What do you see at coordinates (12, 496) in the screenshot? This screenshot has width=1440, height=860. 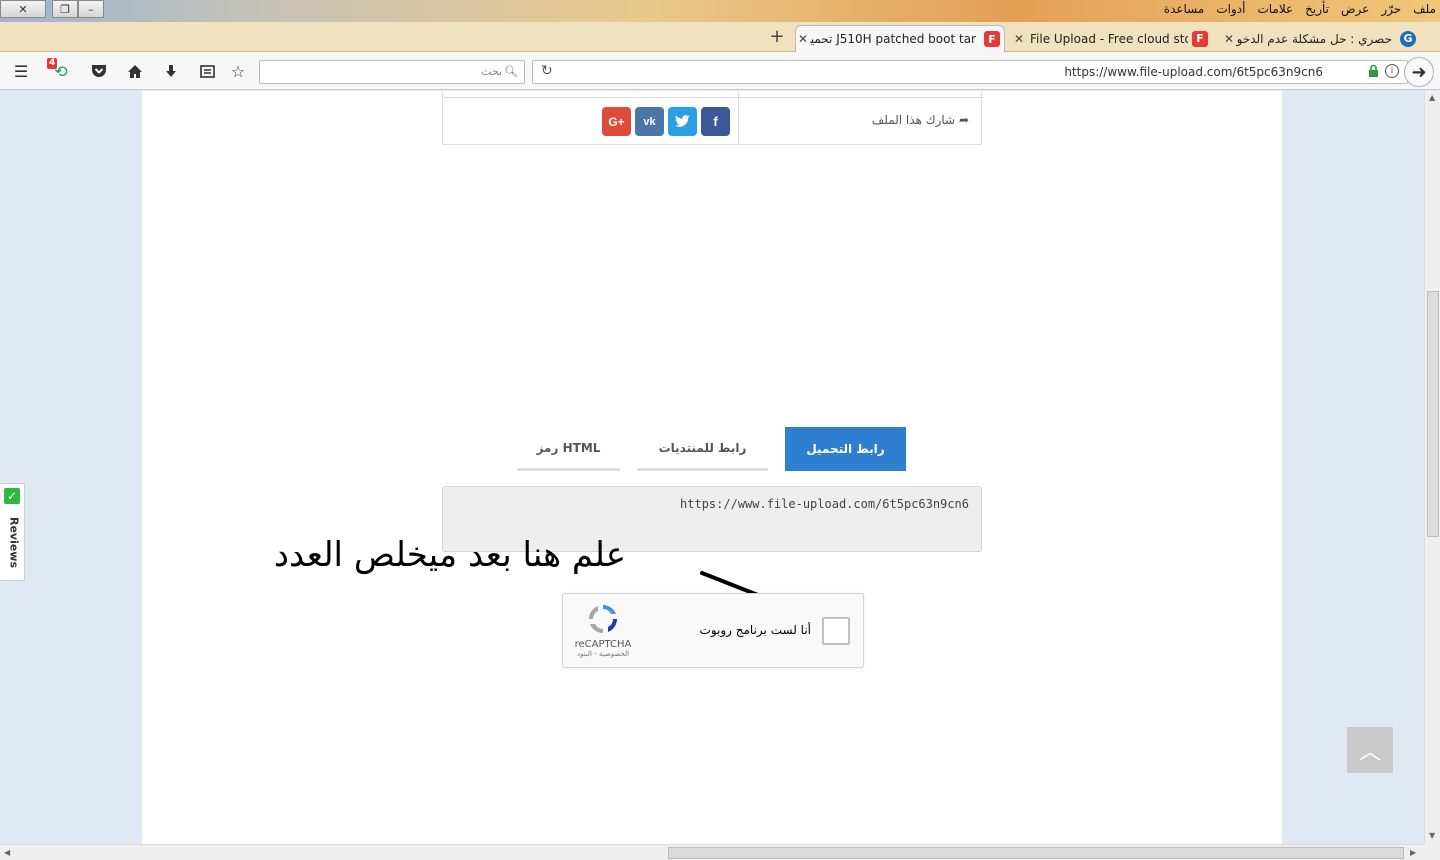 I see `check-icon: ✓` at bounding box center [12, 496].